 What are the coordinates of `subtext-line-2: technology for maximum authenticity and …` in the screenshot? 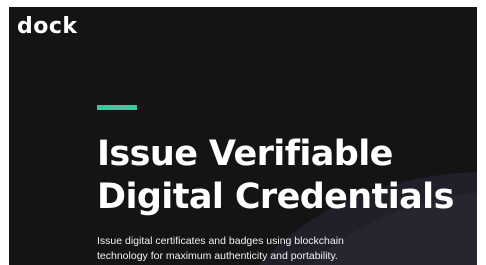 It's located at (217, 256).